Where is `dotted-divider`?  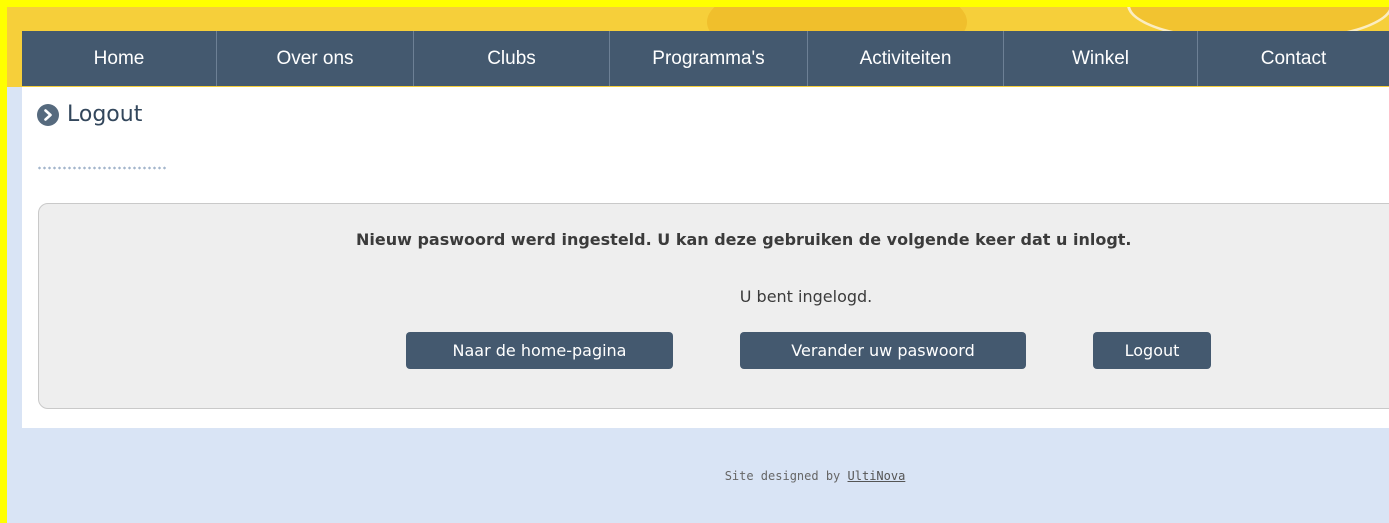 dotted-divider is located at coordinates (102, 168).